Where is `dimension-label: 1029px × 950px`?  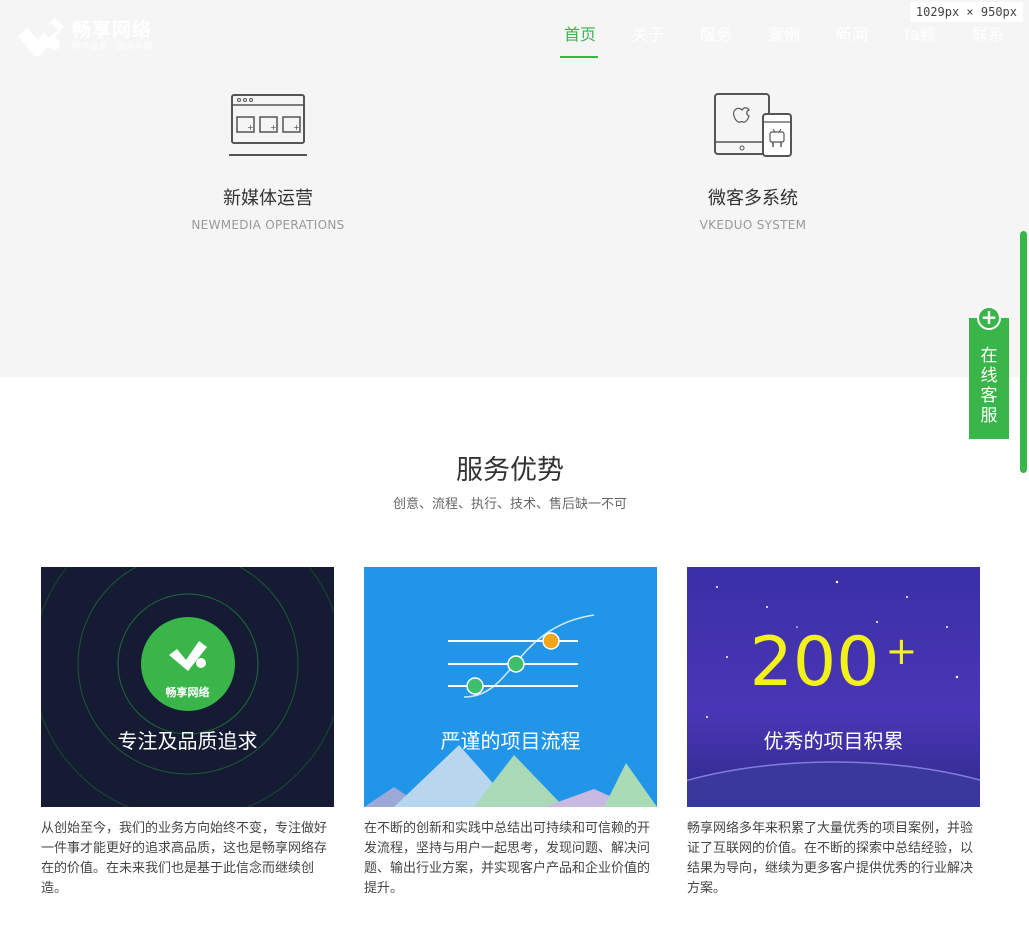 dimension-label: 1029px × 950px is located at coordinates (966, 12).